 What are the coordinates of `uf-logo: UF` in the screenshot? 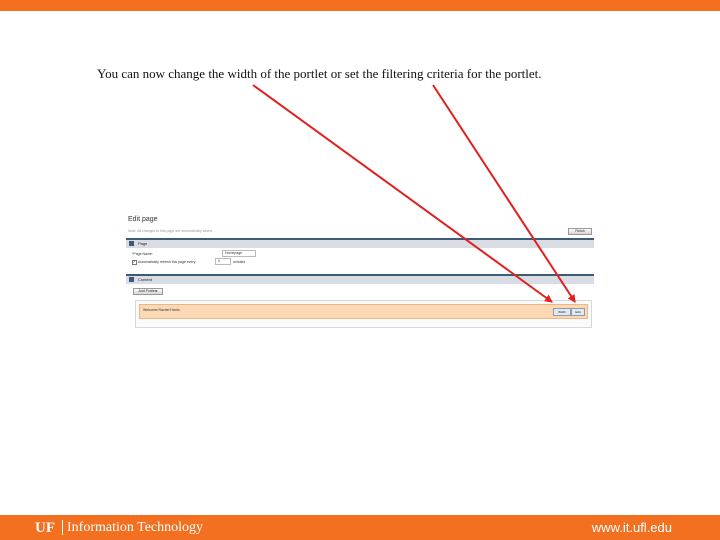 It's located at (45, 528).